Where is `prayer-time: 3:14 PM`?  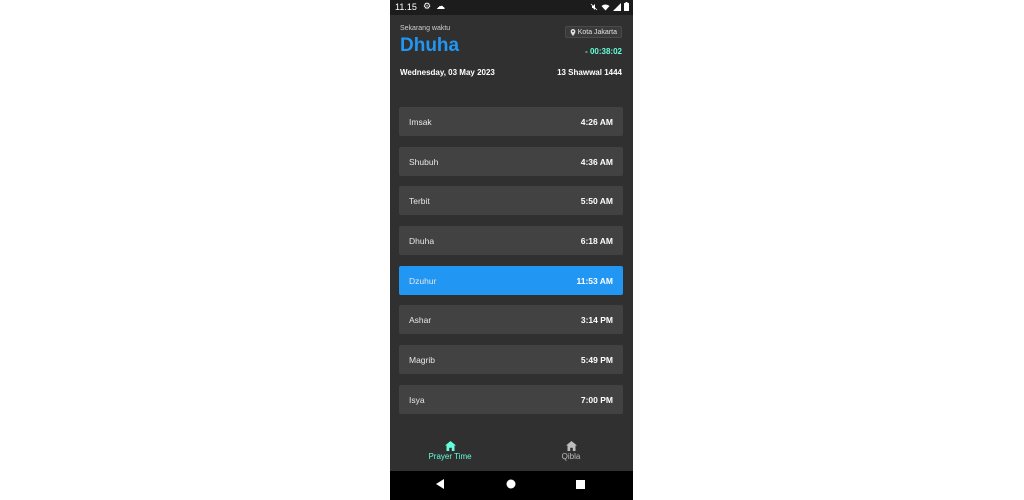 prayer-time: 3:14 PM is located at coordinates (596, 319).